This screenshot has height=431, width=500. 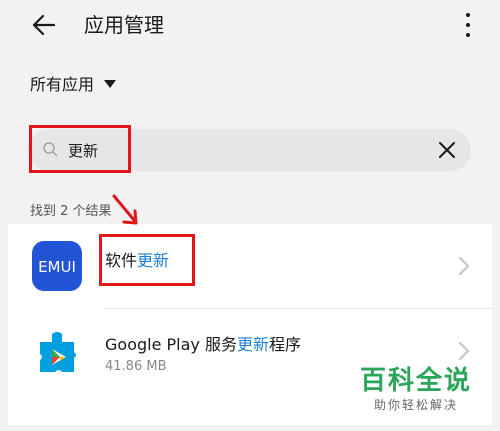 I want to click on annotation-box-search, so click(x=80, y=149).